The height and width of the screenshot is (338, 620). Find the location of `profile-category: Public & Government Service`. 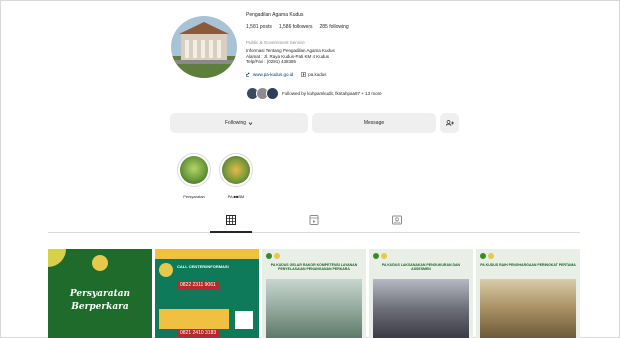

profile-category: Public & Government Service is located at coordinates (275, 42).